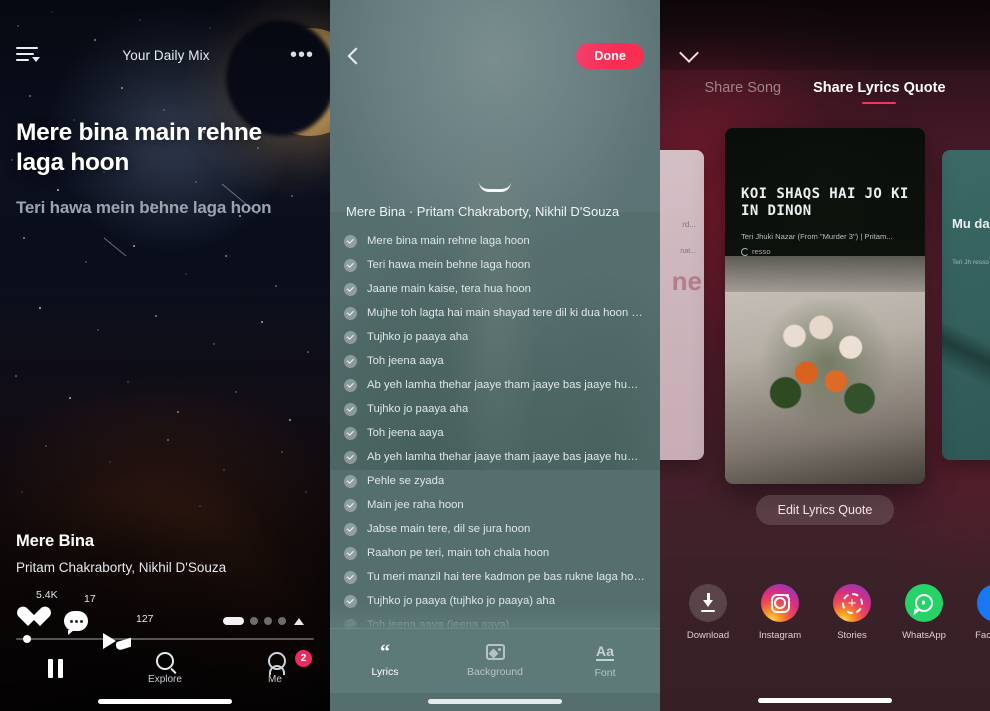 This screenshot has width=990, height=711. Describe the element at coordinates (302, 55) in the screenshot. I see `more-options-icon: •••` at that location.